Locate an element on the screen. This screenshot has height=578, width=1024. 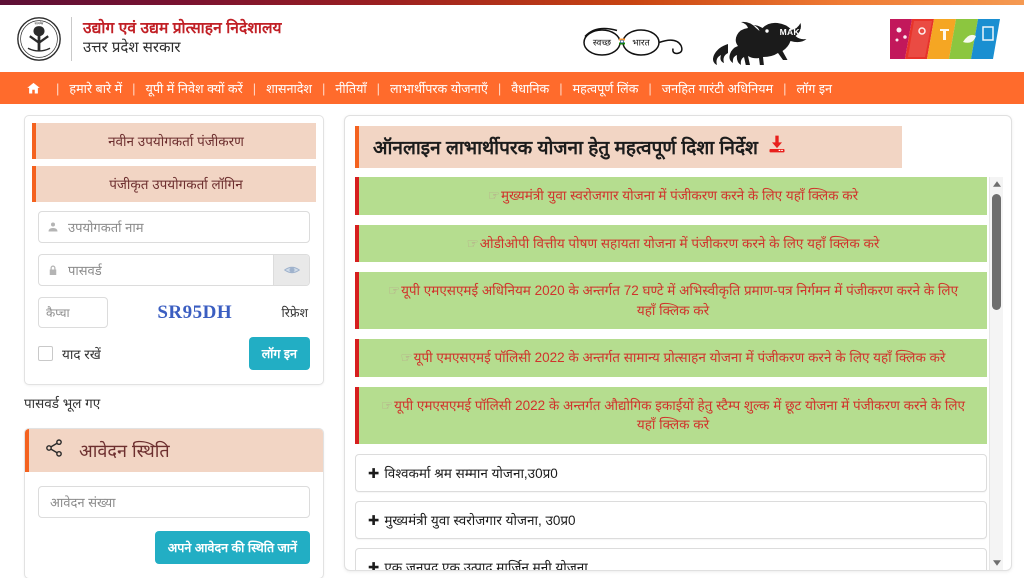
svg-text: भारत is located at coordinates (641, 42).